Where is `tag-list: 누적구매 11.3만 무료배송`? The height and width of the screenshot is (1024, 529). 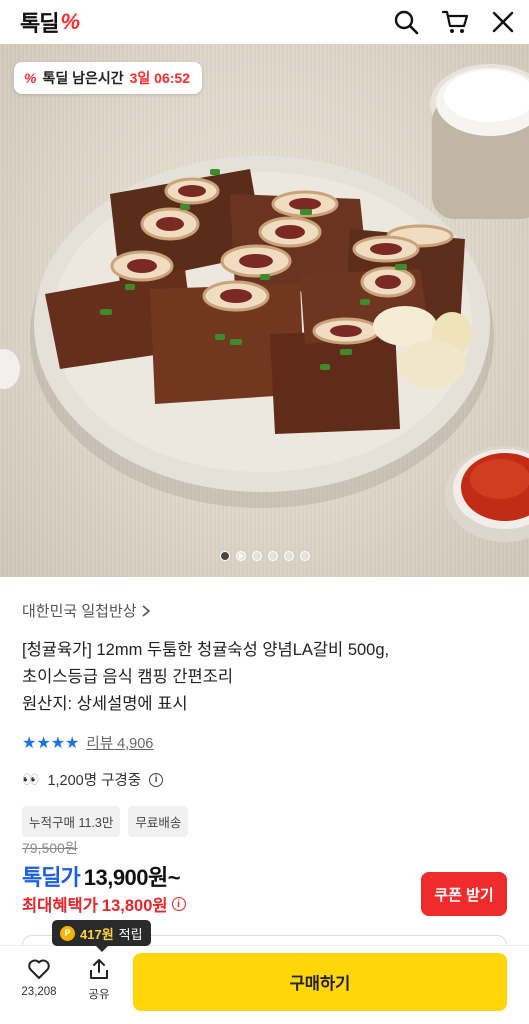
tag-list: 누적구매 11.3만 무료배송 is located at coordinates (267, 821).